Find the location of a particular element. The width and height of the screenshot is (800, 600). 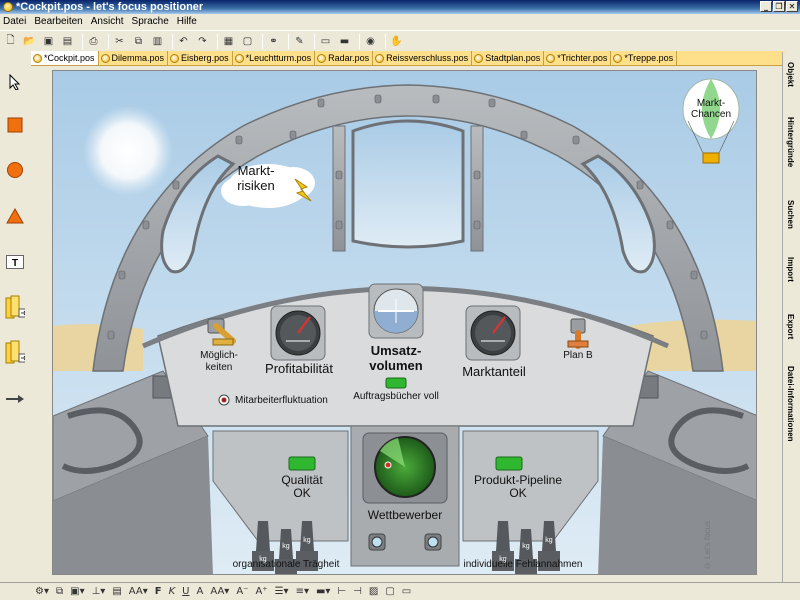

decrease-font-icon: A⁻ is located at coordinates (242, 591).